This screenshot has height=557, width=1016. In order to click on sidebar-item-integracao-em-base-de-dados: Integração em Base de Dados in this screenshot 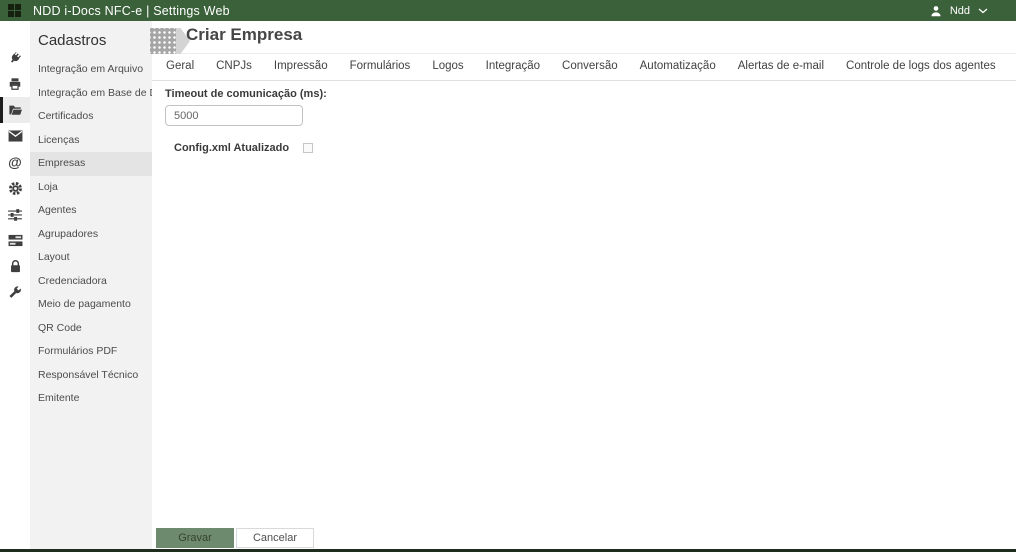, I will do `click(105, 94)`.